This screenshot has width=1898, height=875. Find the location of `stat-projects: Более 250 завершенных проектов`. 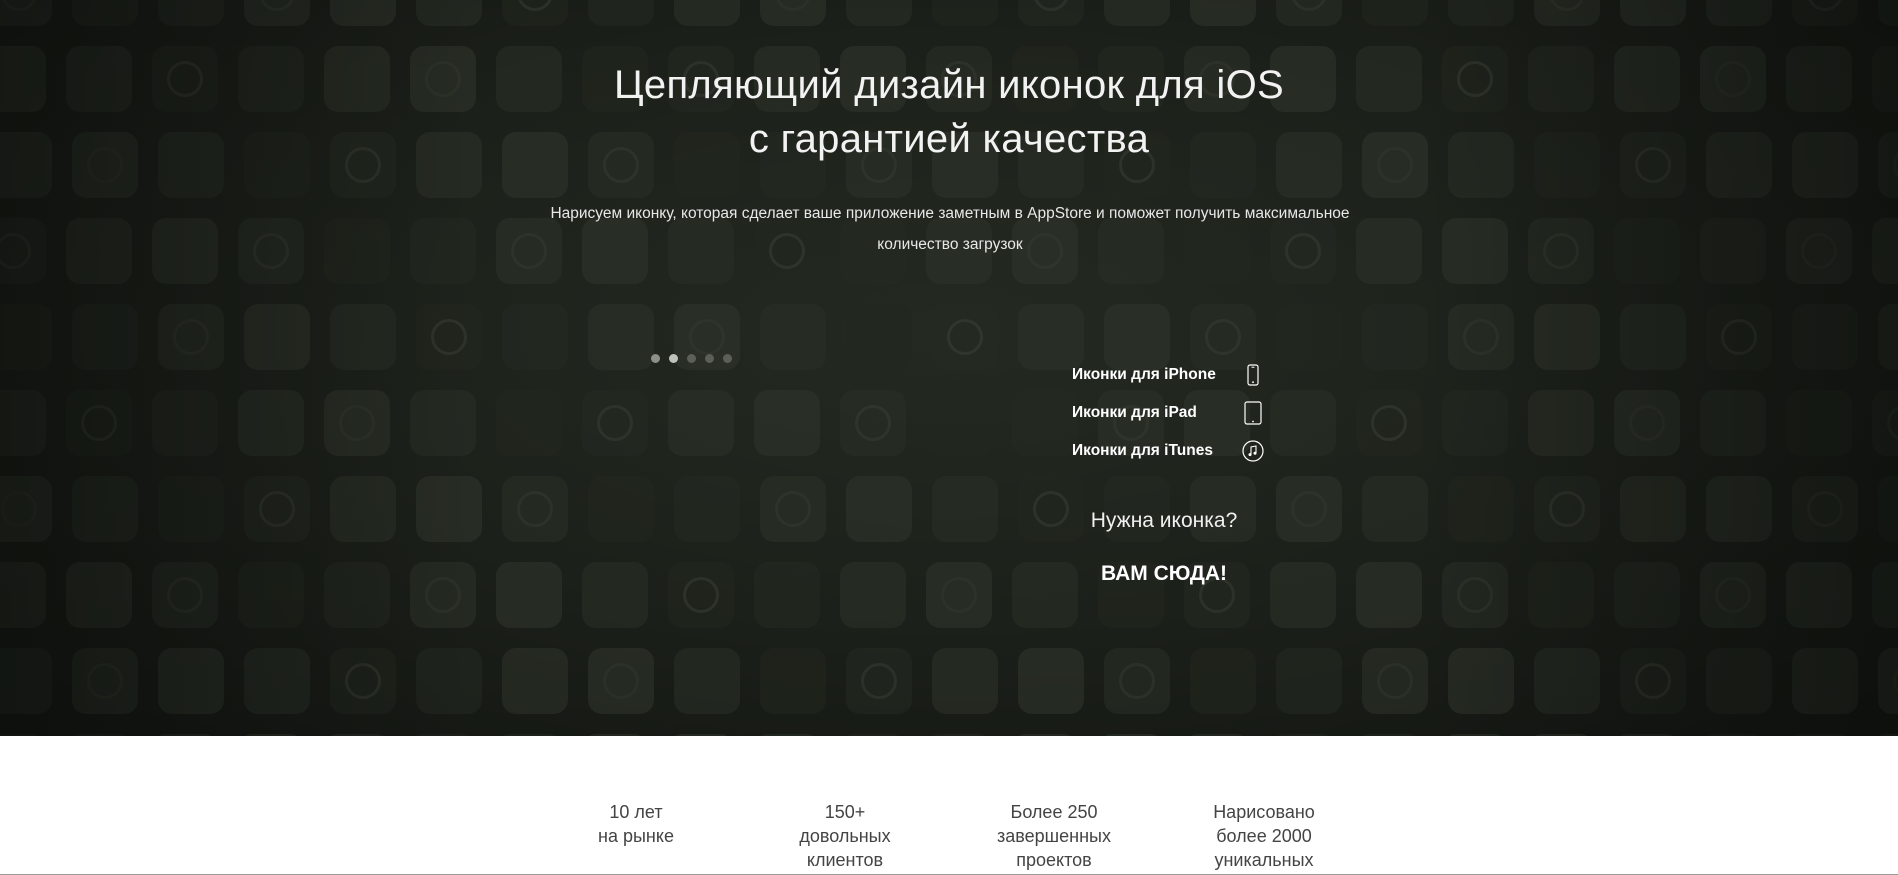

stat-projects: Более 250 завершенных проектов is located at coordinates (1054, 836).